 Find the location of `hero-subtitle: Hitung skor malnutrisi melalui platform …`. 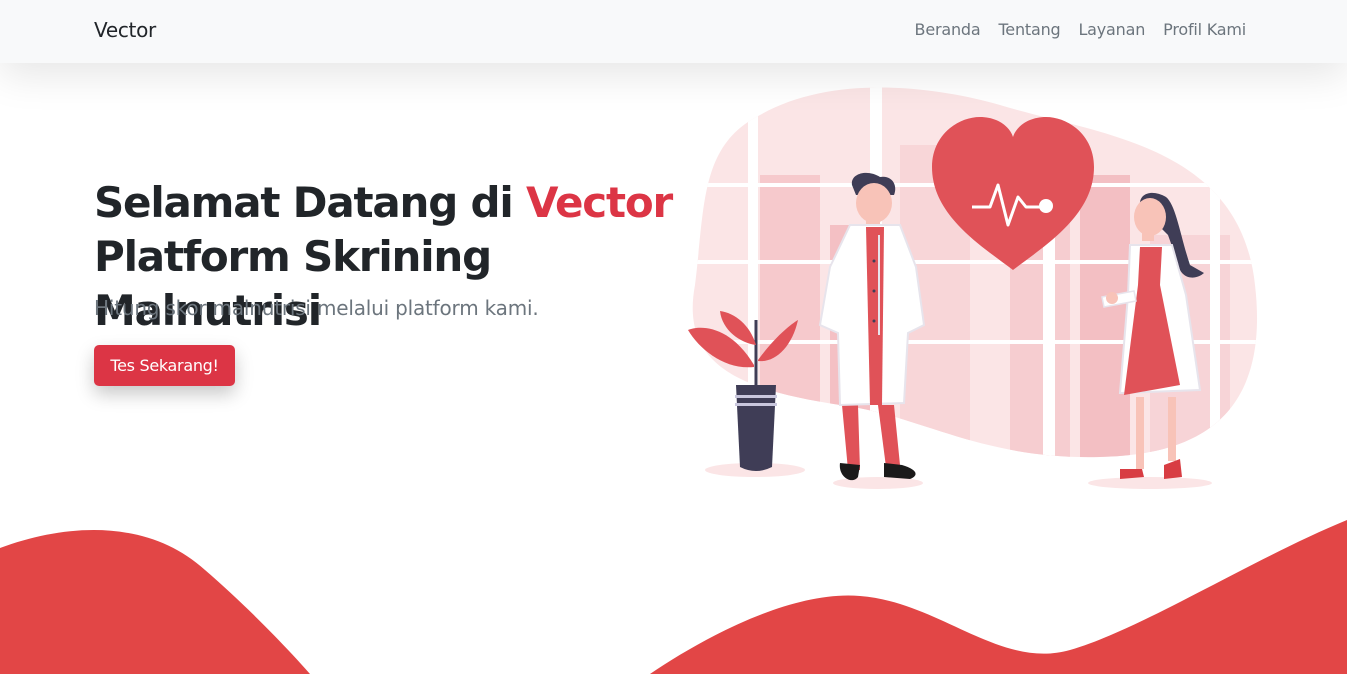

hero-subtitle: Hitung skor malnutrisi melalui platform … is located at coordinates (316, 308).